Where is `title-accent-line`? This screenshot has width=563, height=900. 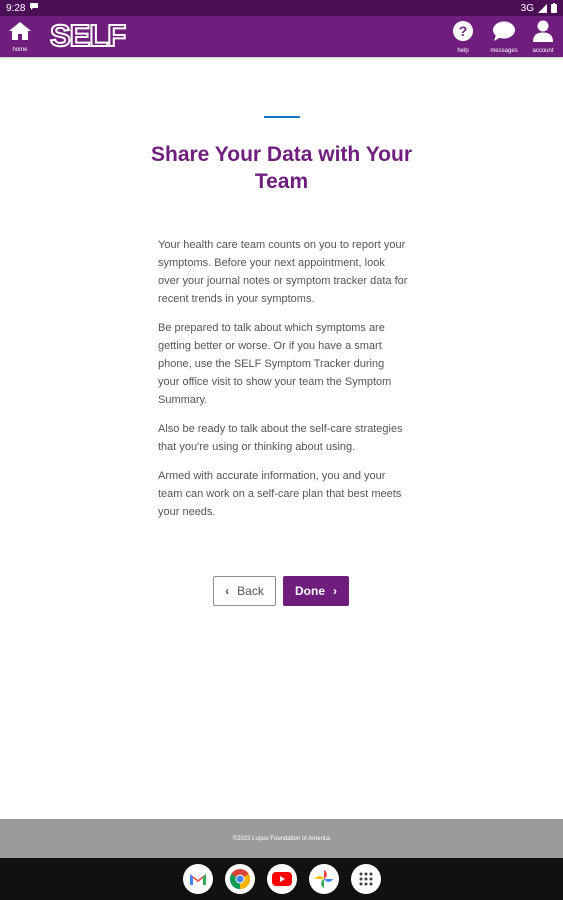
title-accent-line is located at coordinates (282, 117).